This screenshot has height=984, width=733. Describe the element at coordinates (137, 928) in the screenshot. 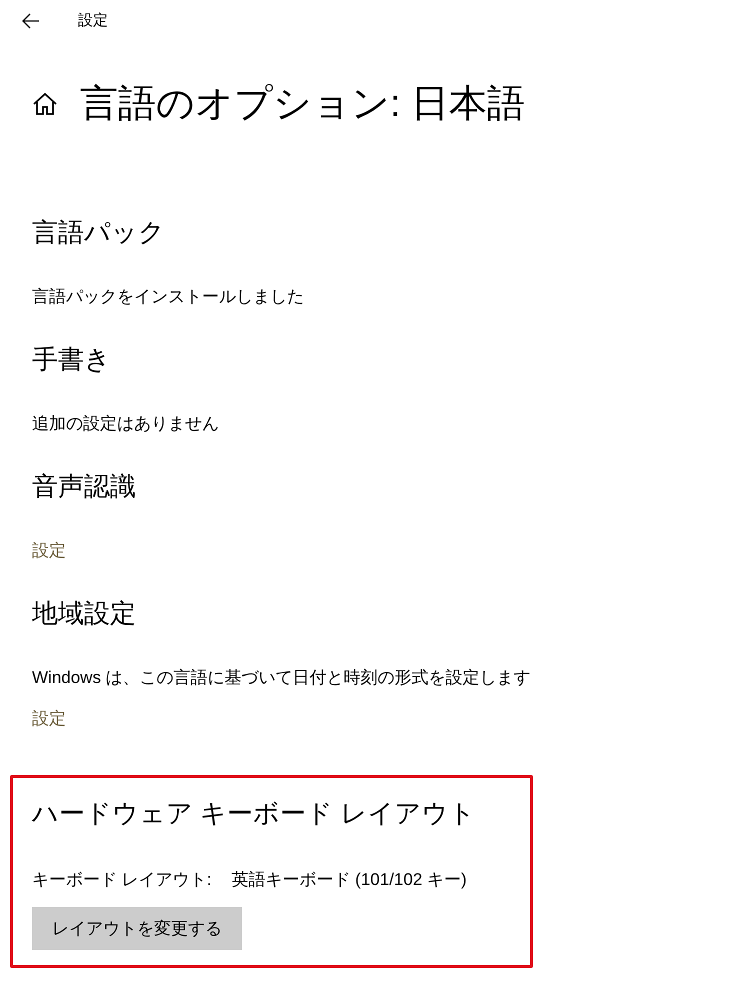

I see `change-layout-button: レイアウトを変更する` at that location.